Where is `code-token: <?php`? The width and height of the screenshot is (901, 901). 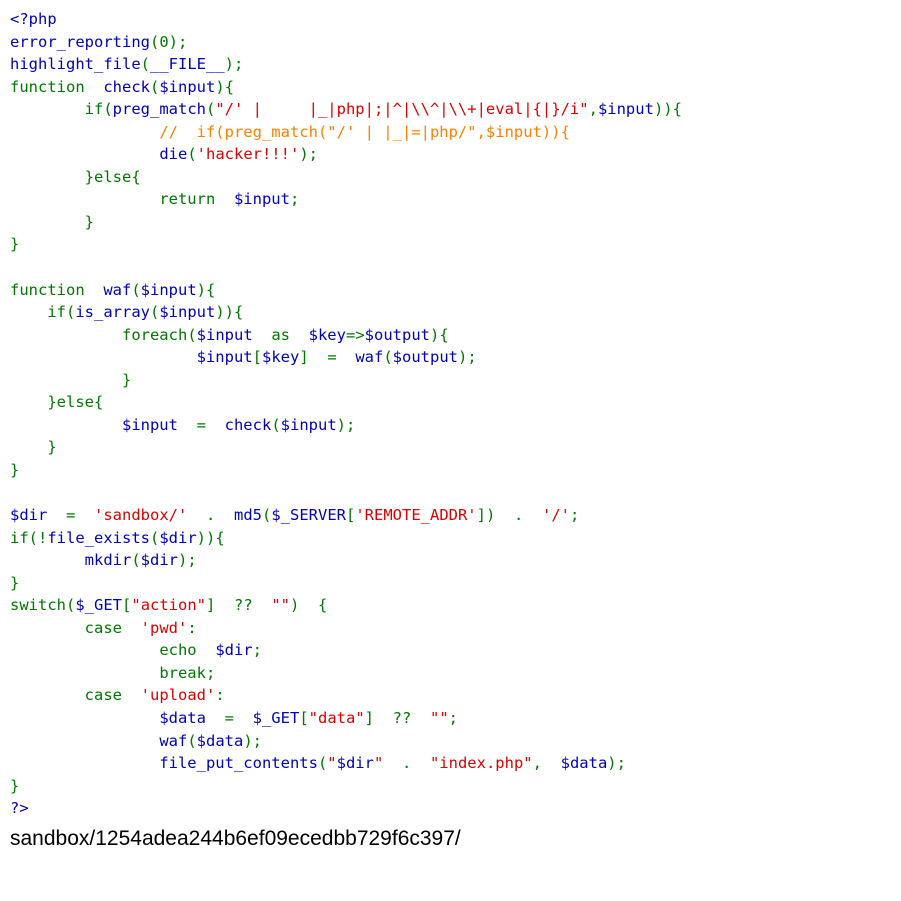
code-token: <?php is located at coordinates (33, 19).